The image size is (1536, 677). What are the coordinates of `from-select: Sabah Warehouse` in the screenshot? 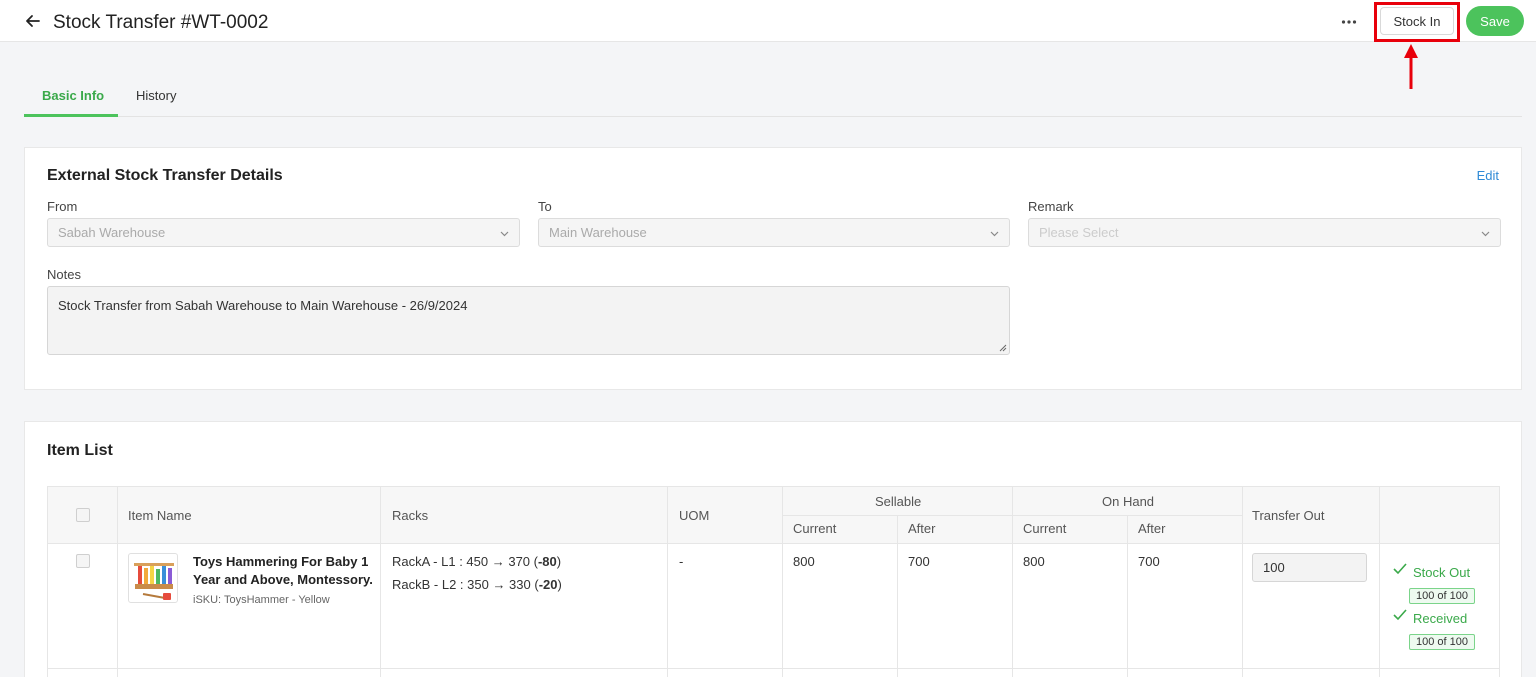 It's located at (283, 232).